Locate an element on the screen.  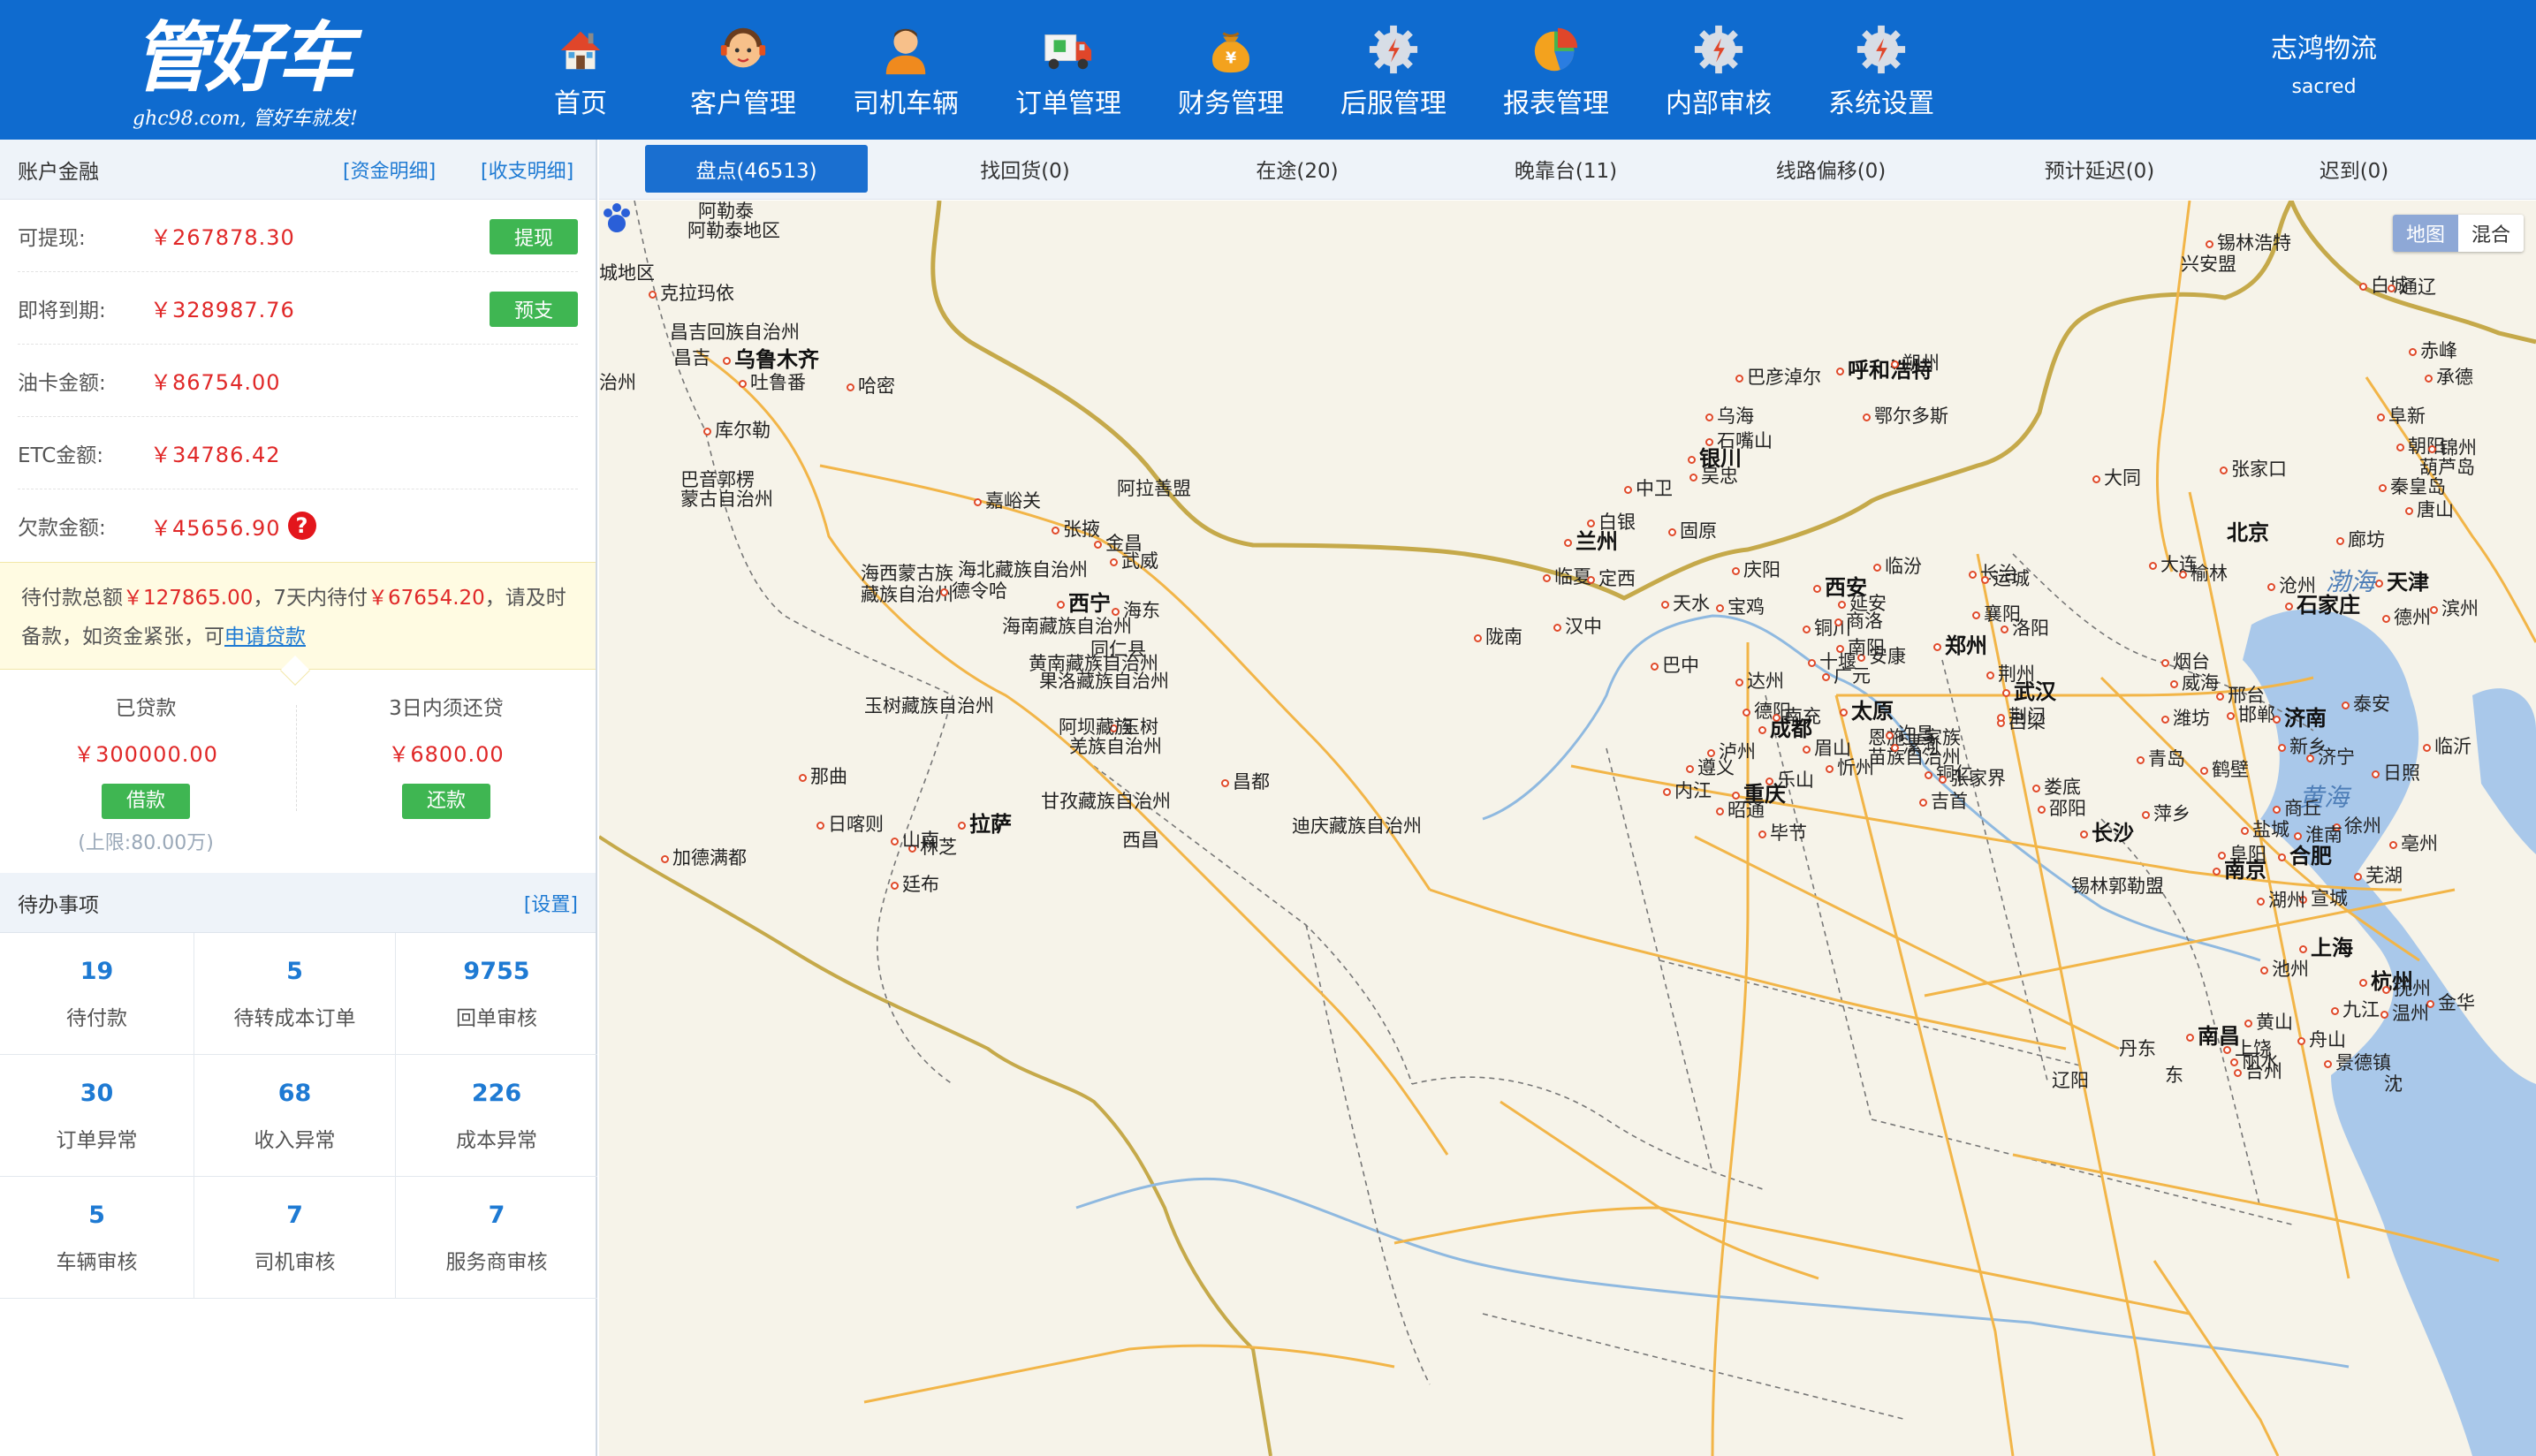
city-name: 太原 is located at coordinates (1872, 711).